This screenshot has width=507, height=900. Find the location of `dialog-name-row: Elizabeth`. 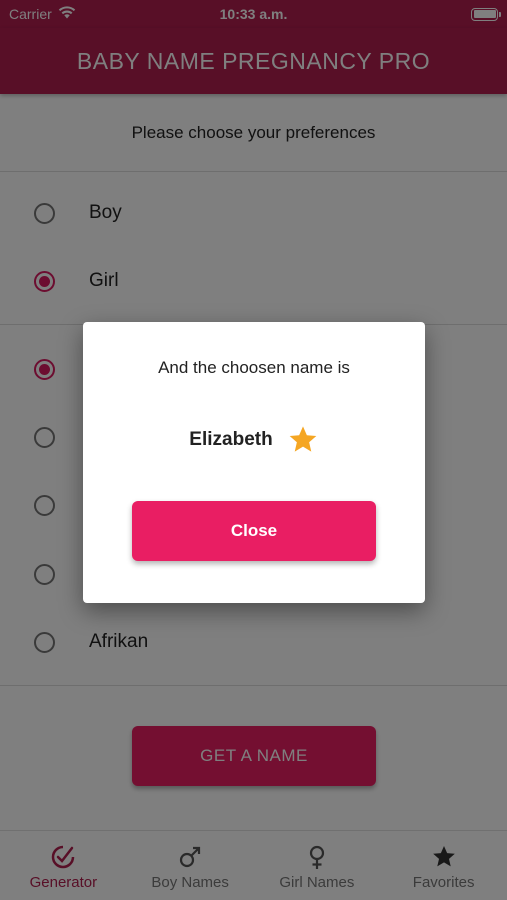

dialog-name-row: Elizabeth is located at coordinates (254, 440).